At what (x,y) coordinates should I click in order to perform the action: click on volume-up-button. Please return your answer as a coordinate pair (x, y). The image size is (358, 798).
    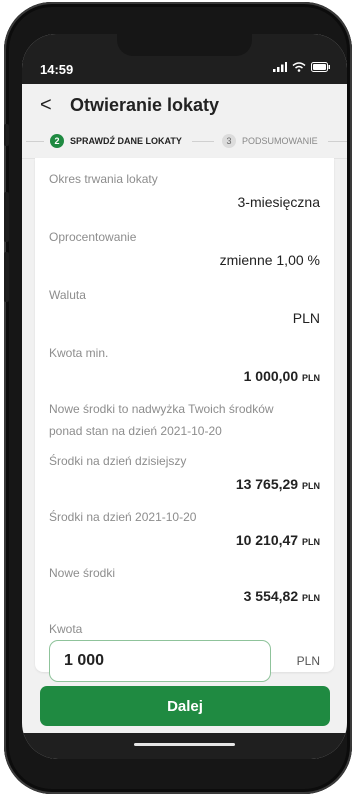
    Looking at the image, I should click on (6, 217).